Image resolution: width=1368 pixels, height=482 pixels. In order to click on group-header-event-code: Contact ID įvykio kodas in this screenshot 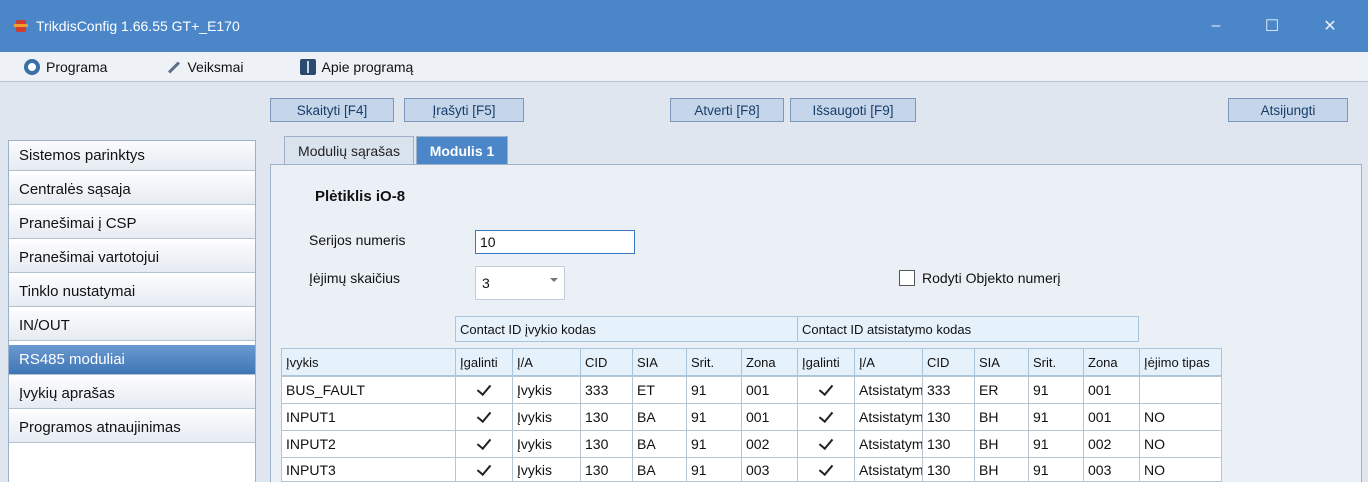, I will do `click(627, 329)`.